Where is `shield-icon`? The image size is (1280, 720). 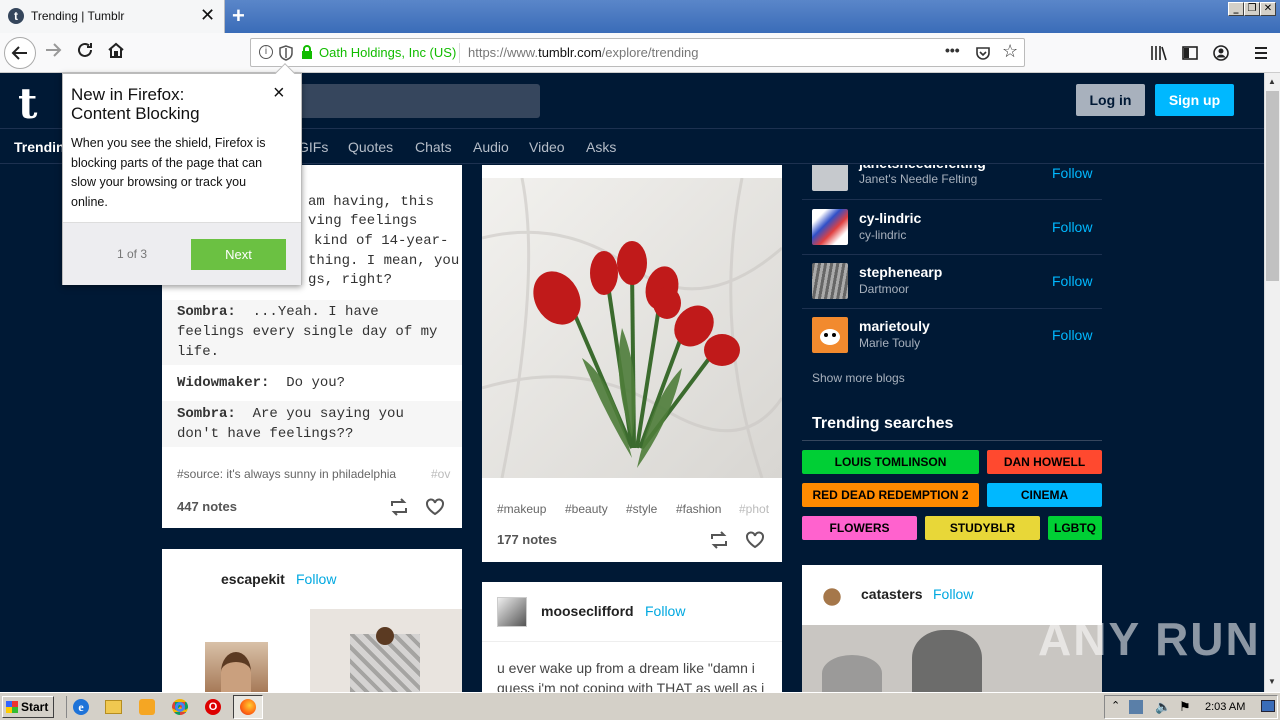 shield-icon is located at coordinates (286, 53).